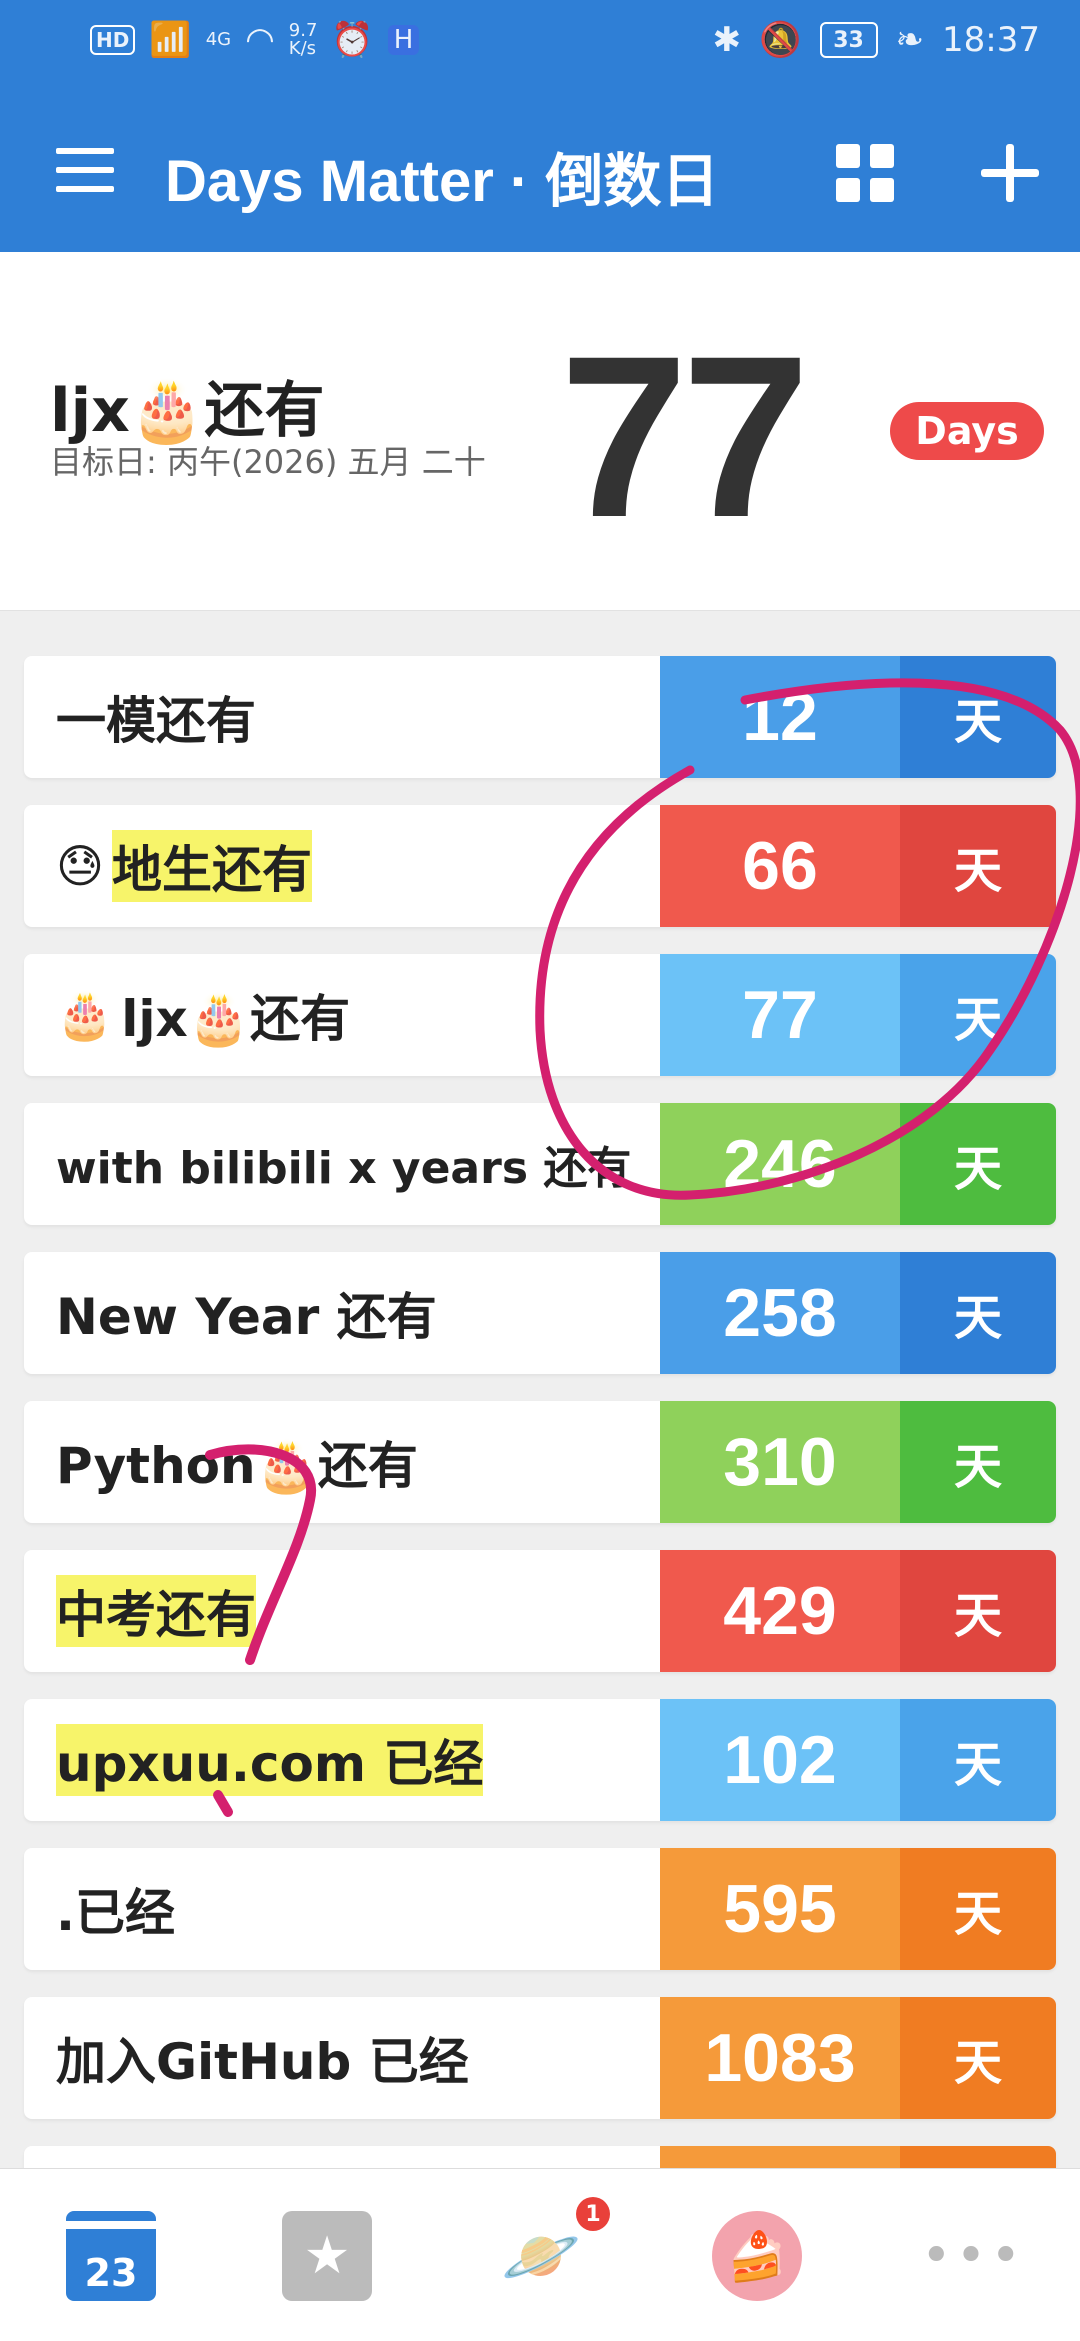 Image resolution: width=1080 pixels, height=2341 pixels. I want to click on event-label: .已经, so click(115, 1913).